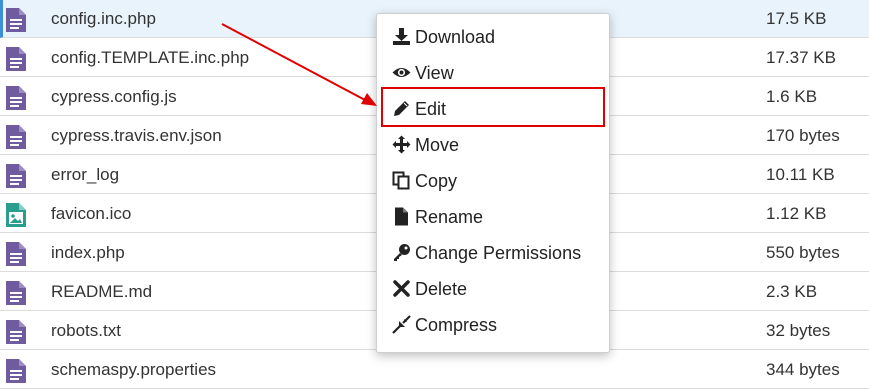 This screenshot has width=869, height=390. I want to click on menu-item-label: Download, so click(455, 37).